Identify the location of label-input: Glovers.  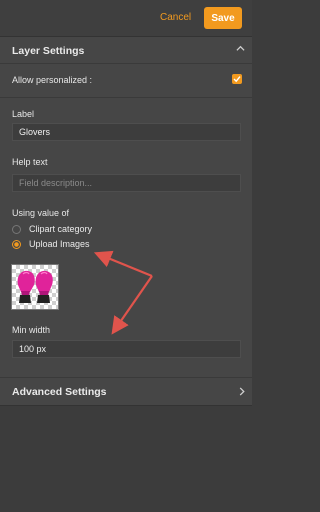
(126, 132).